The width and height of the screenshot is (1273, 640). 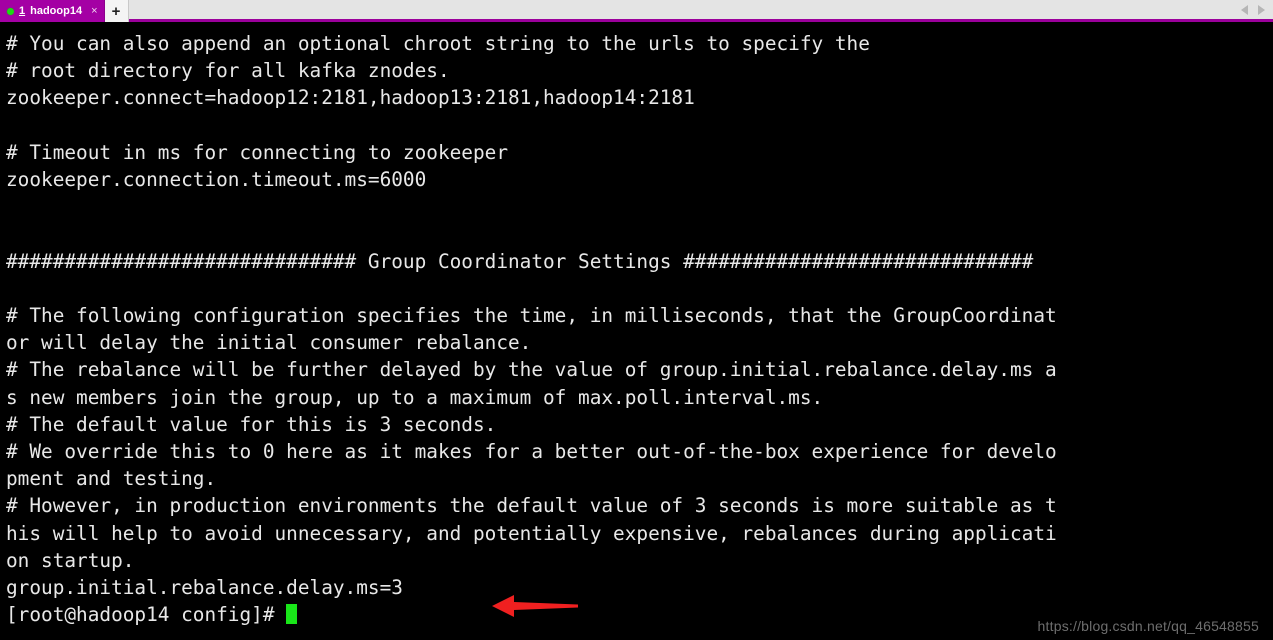 I want to click on tab-hadoop14: 1 hadoop14 ×, so click(x=52, y=11).